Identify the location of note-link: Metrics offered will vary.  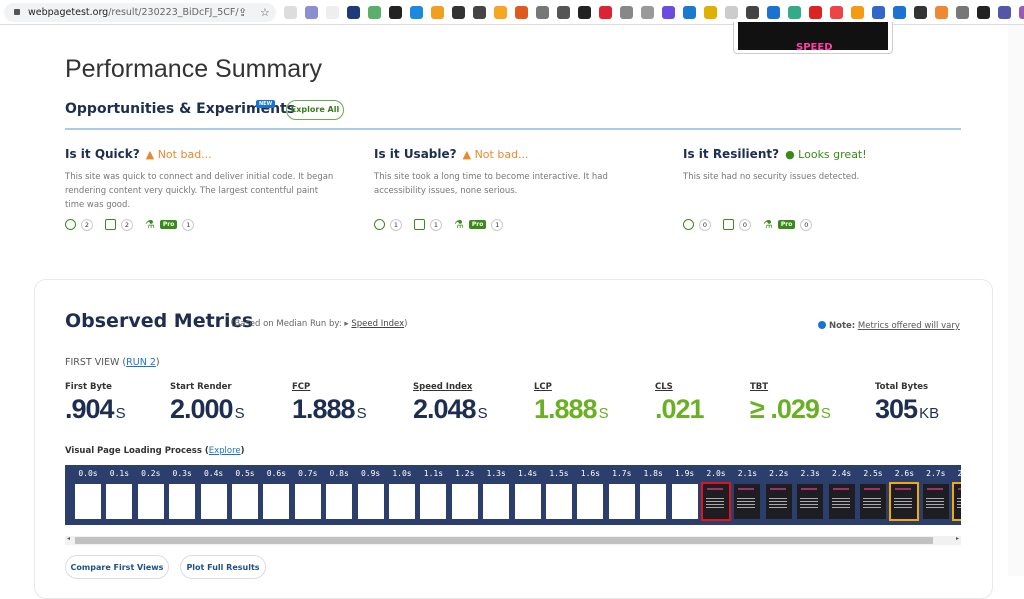
(909, 326).